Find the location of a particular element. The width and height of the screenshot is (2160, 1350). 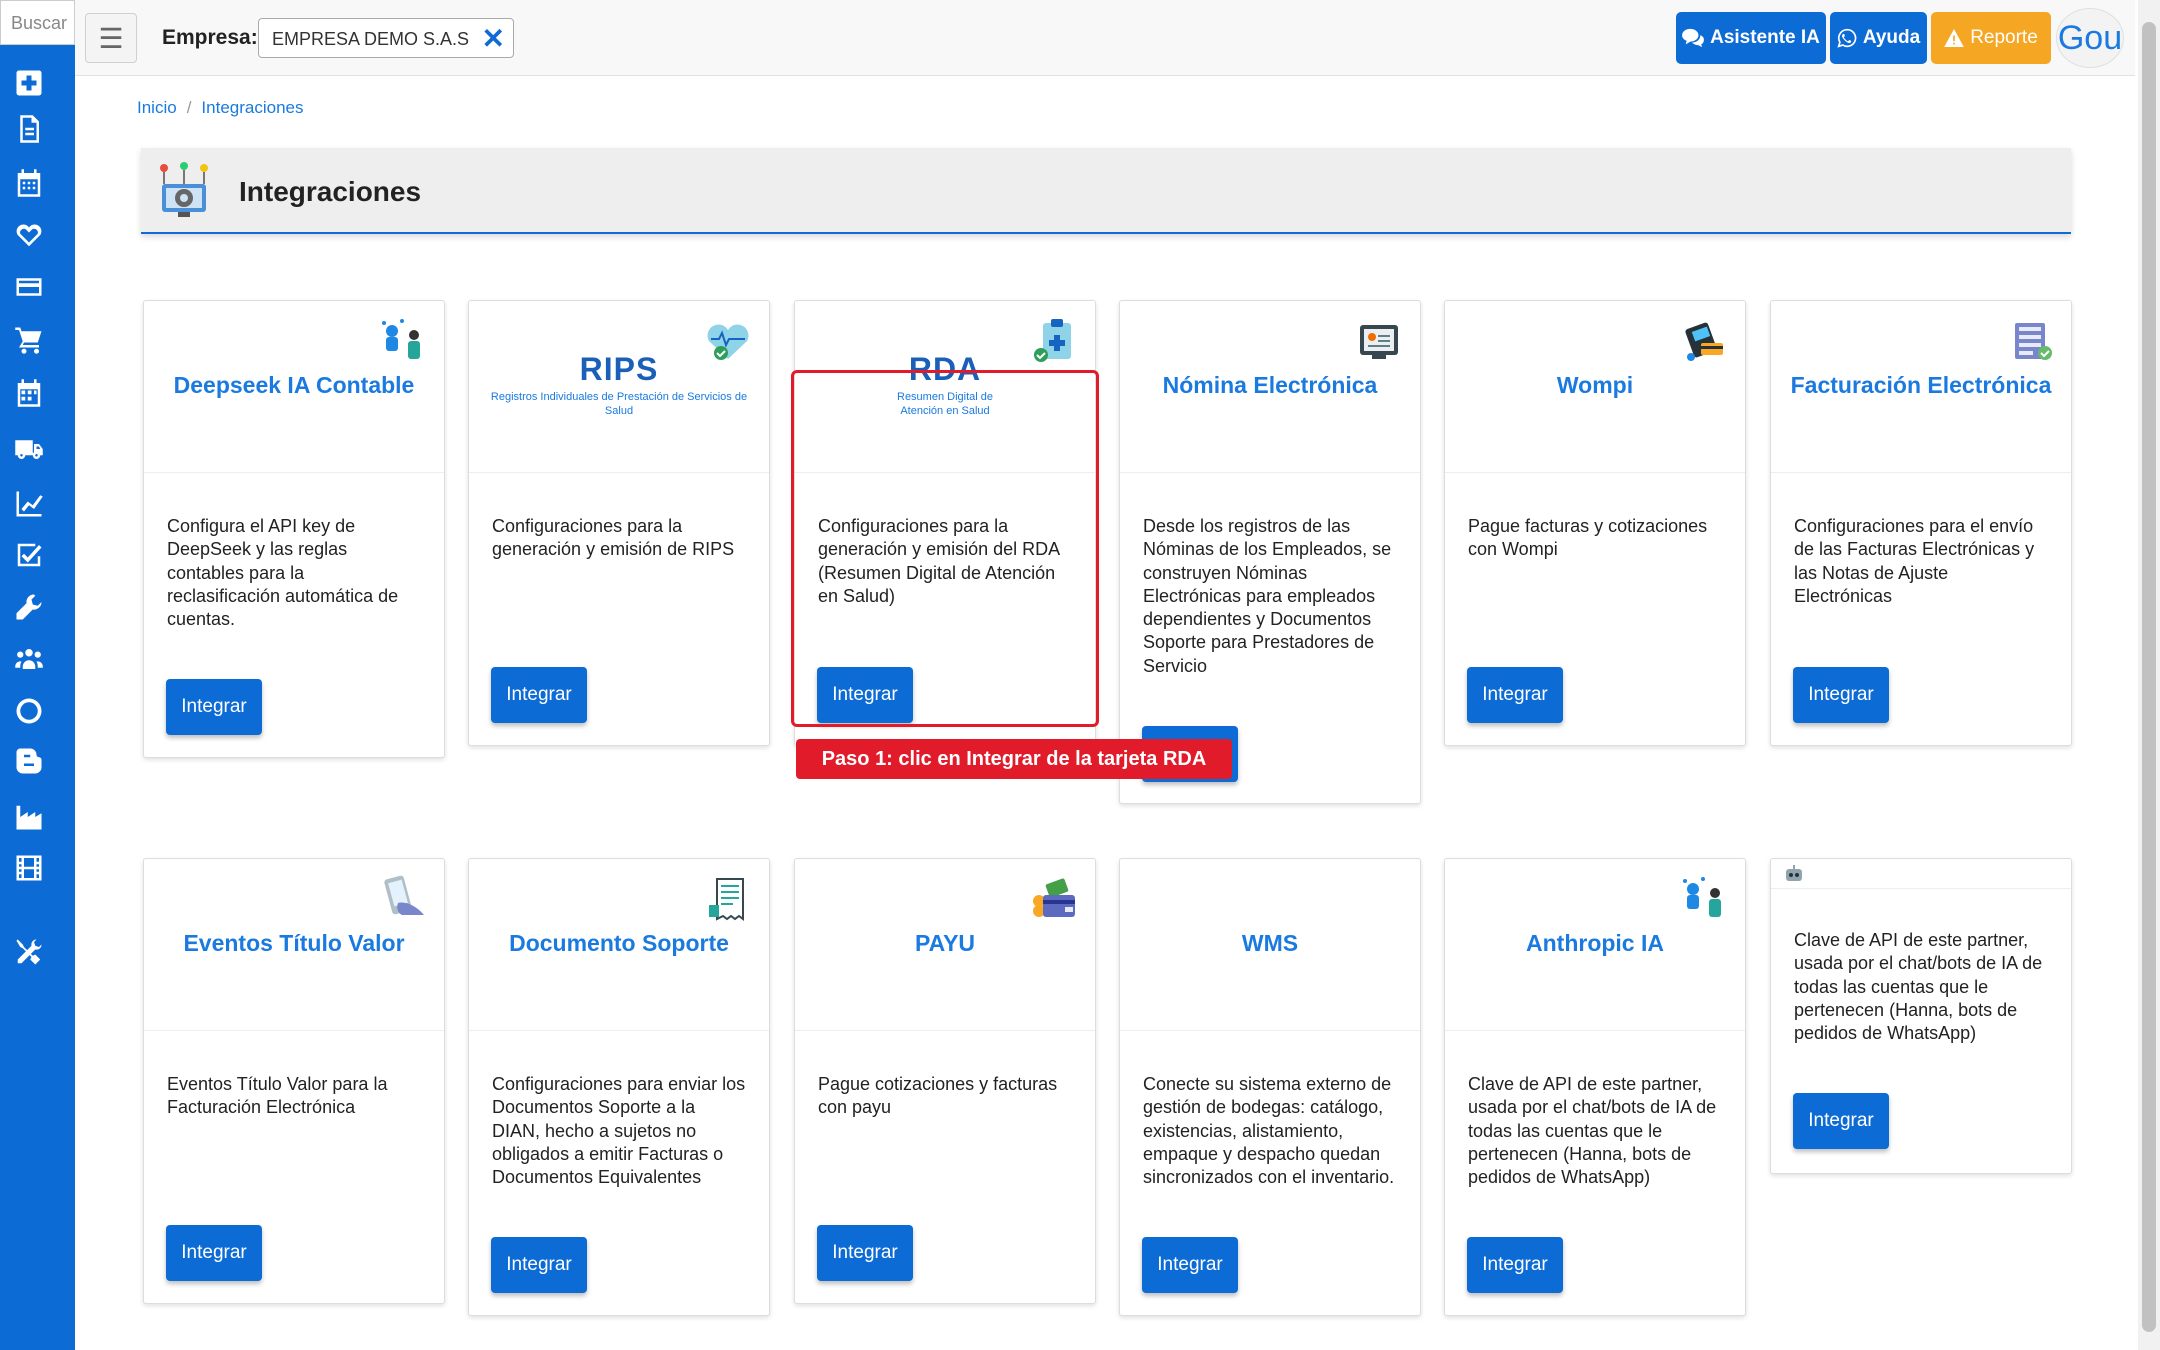

asistente-ia-label: Asistente IA is located at coordinates (1765, 37).